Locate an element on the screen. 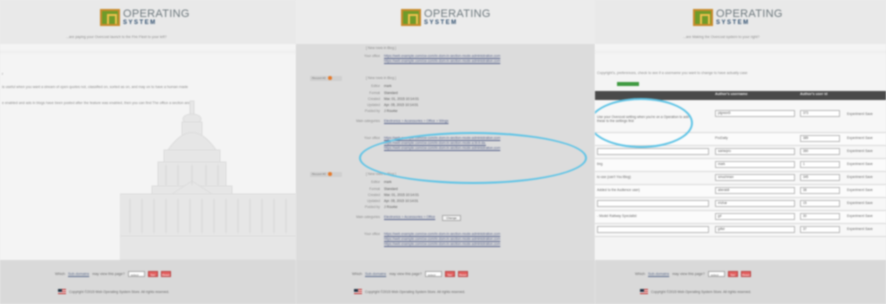 The image size is (886, 304). username-input: rrichar is located at coordinates (755, 203).